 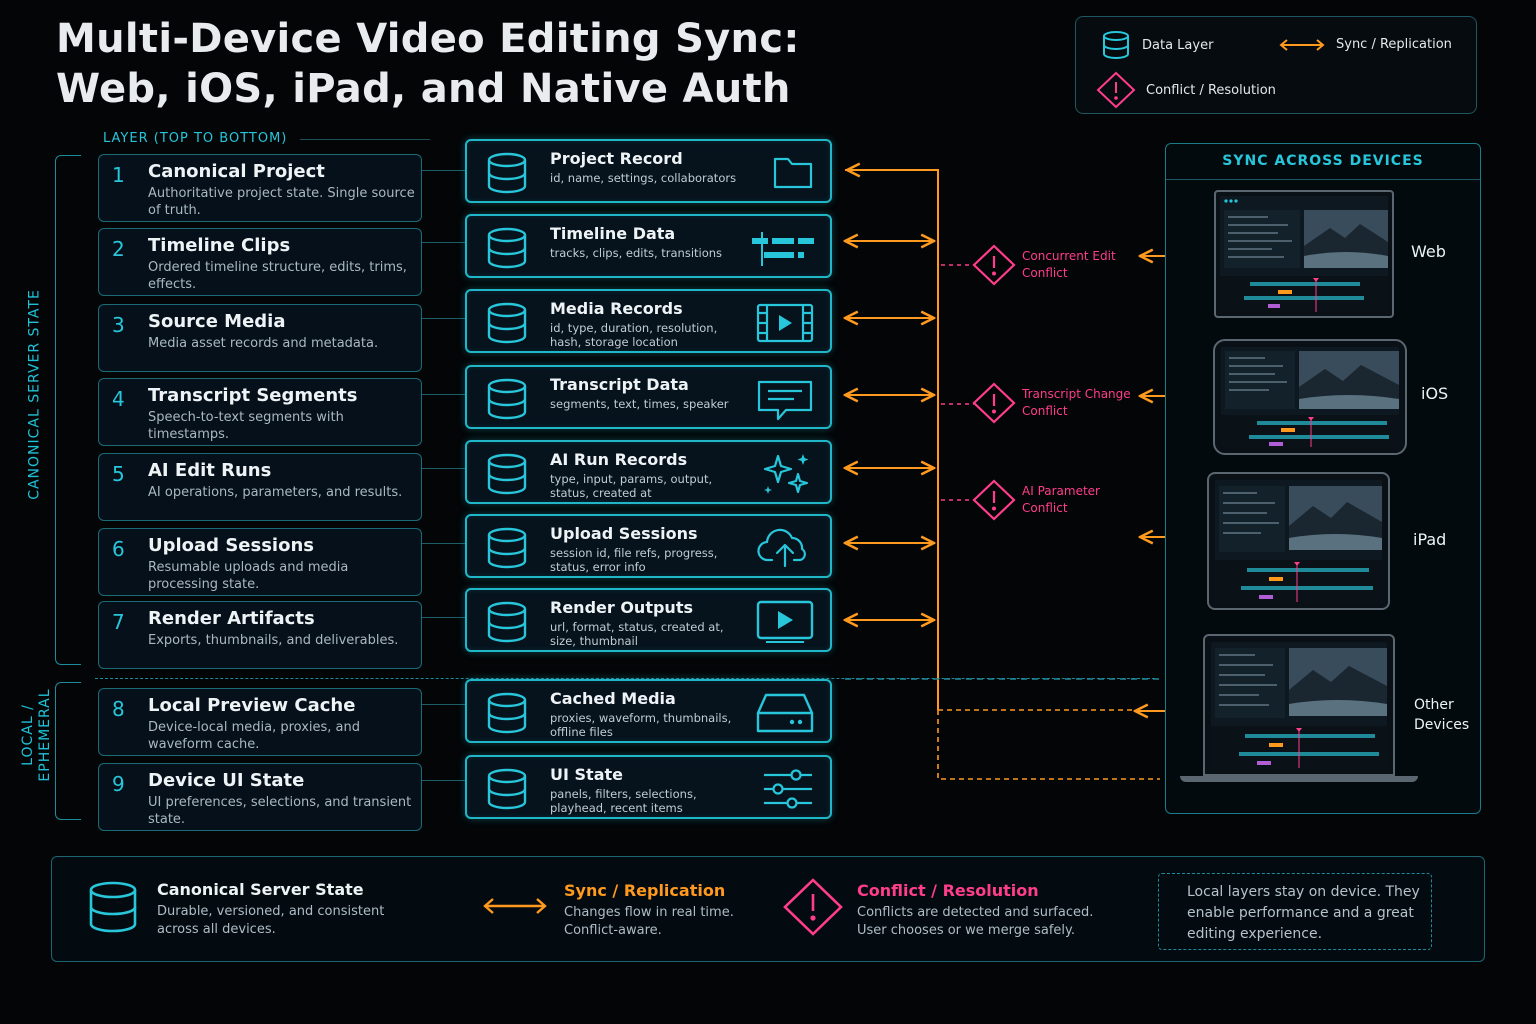 I want to click on ios-device-mockup, so click(x=1310, y=397).